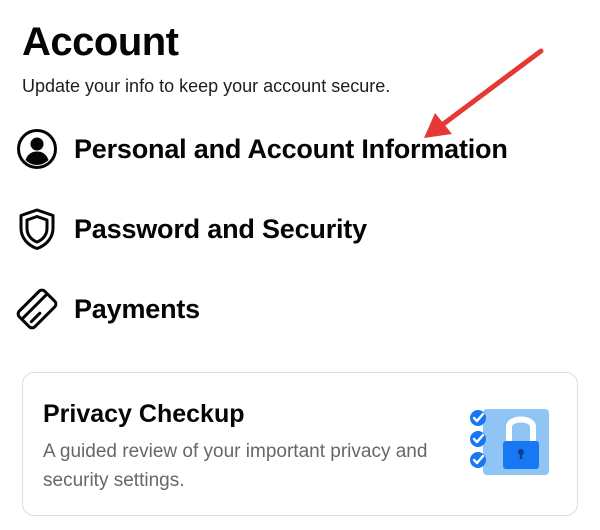 The height and width of the screenshot is (530, 600). Describe the element at coordinates (144, 414) in the screenshot. I see `card-title: Privacy Checkup` at that location.